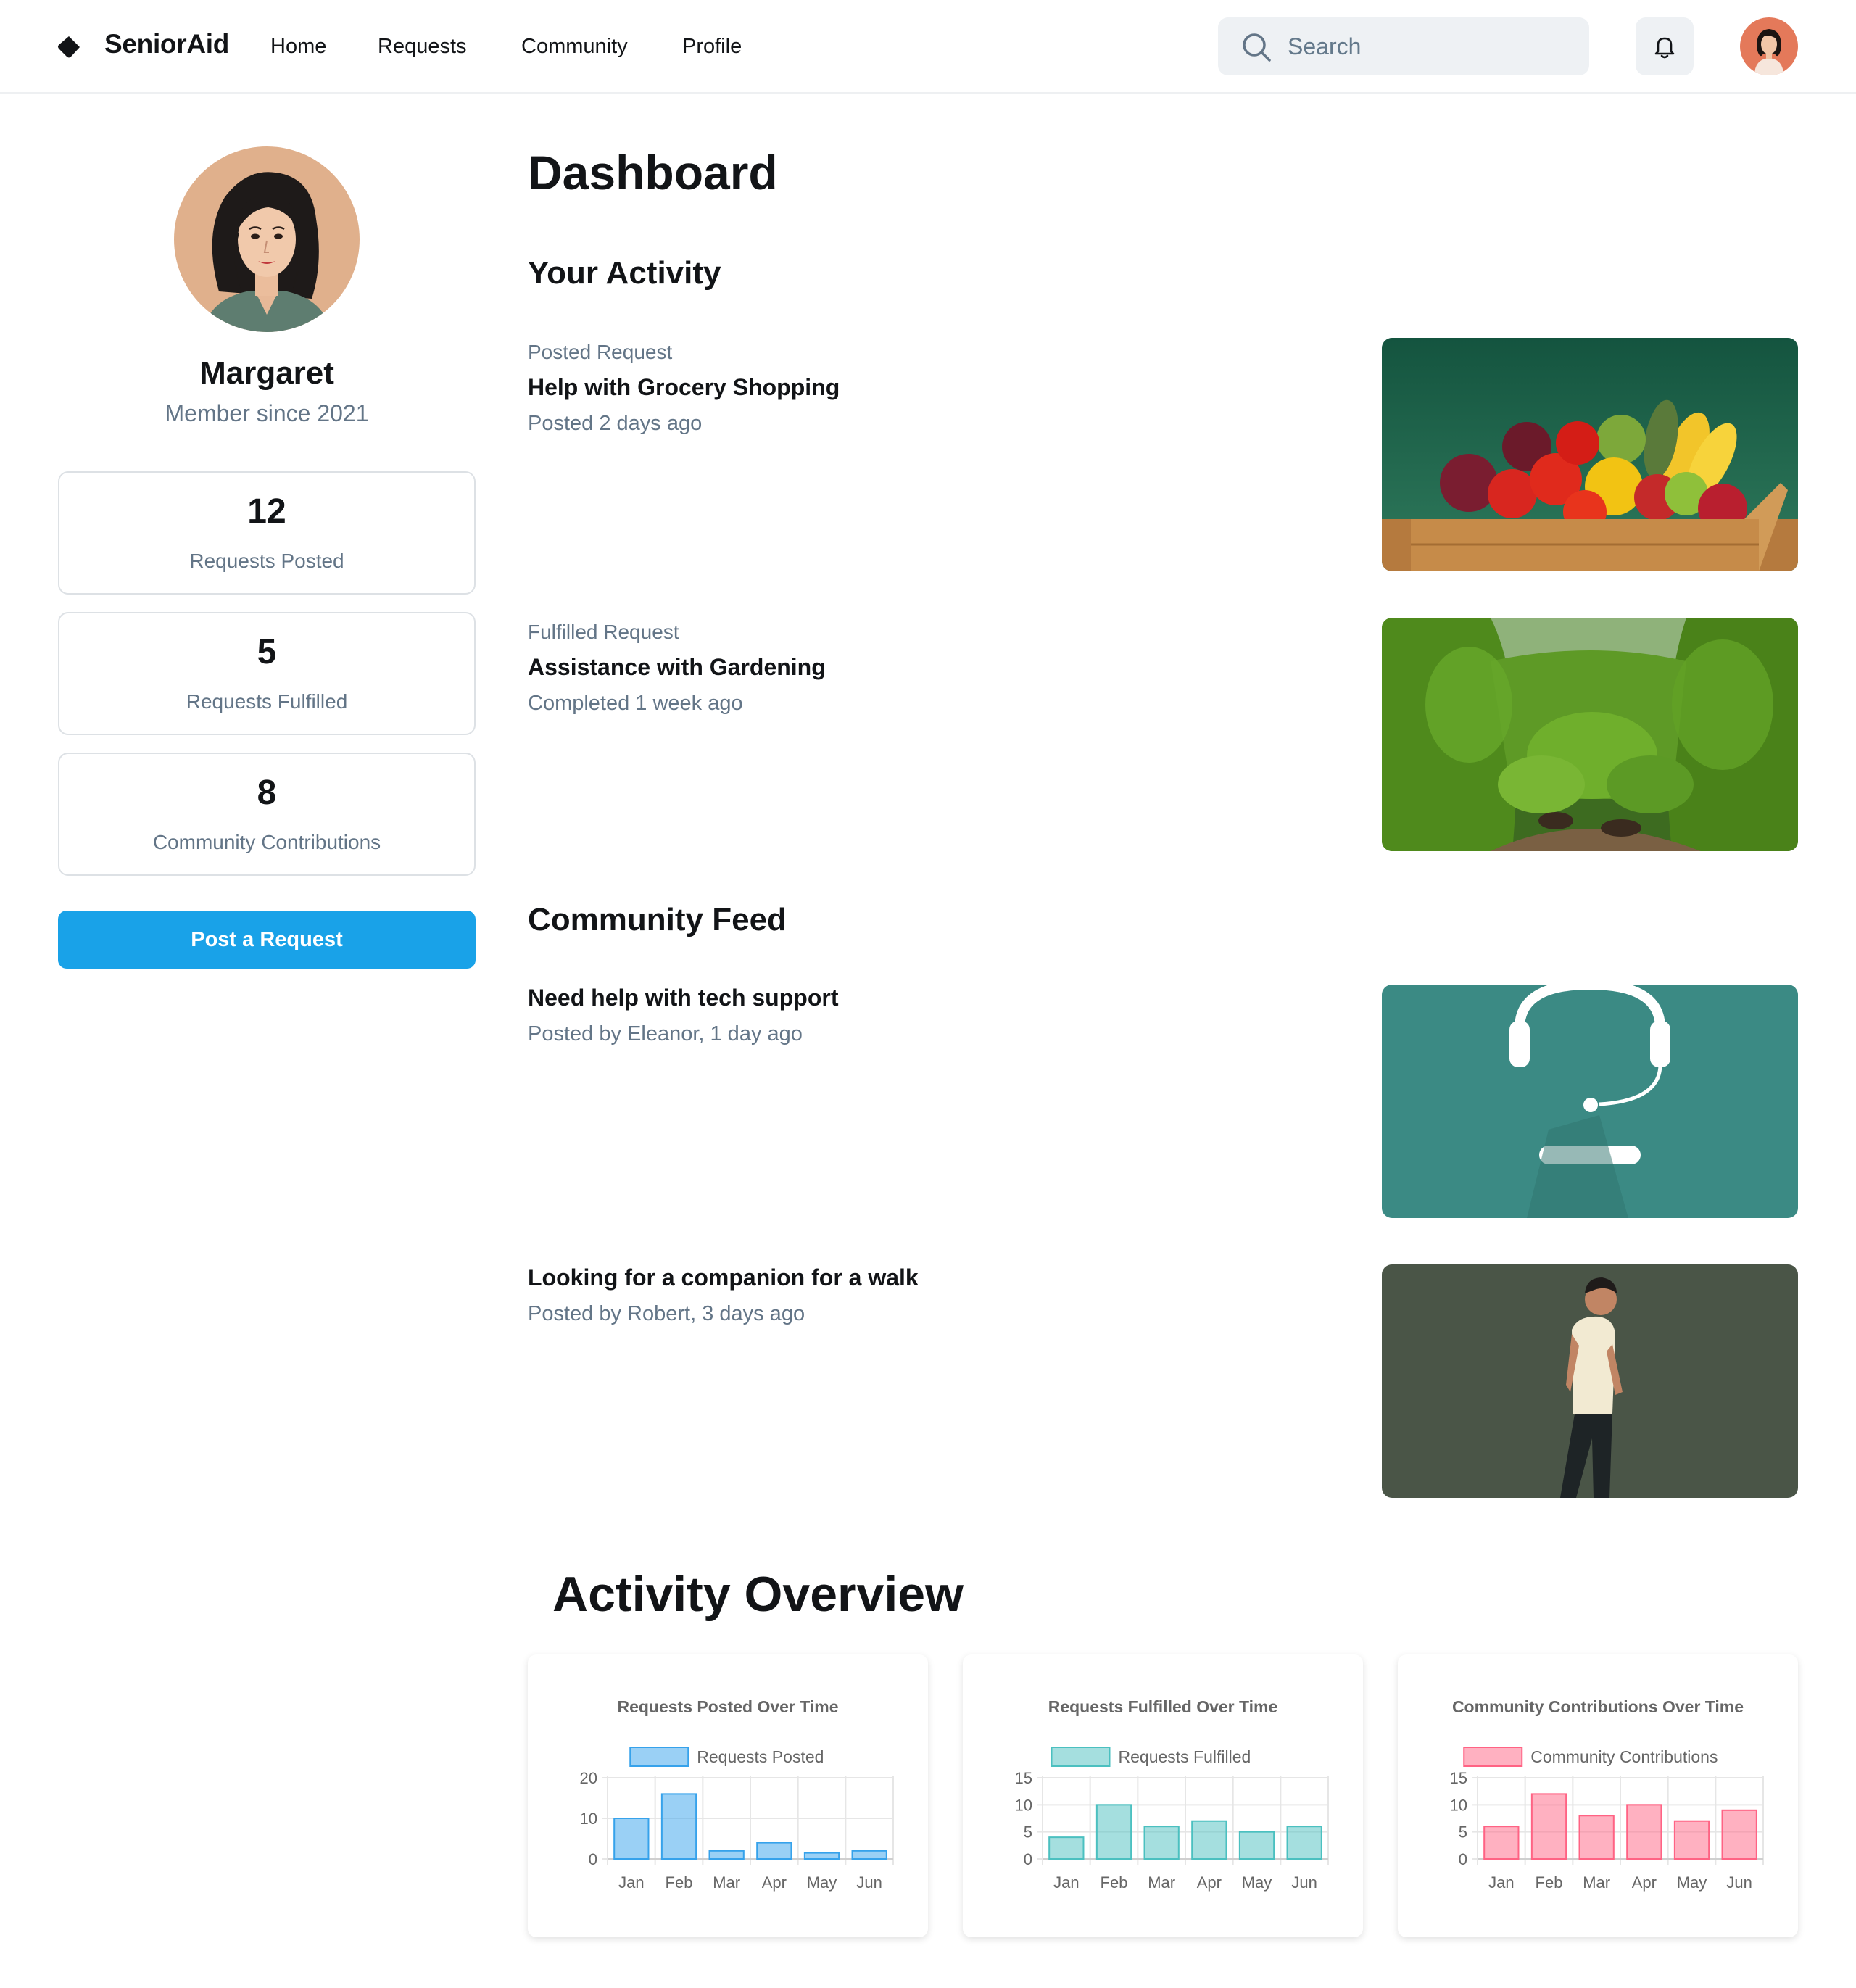 Image resolution: width=1856 pixels, height=1988 pixels. I want to click on bell-icon, so click(1664, 48).